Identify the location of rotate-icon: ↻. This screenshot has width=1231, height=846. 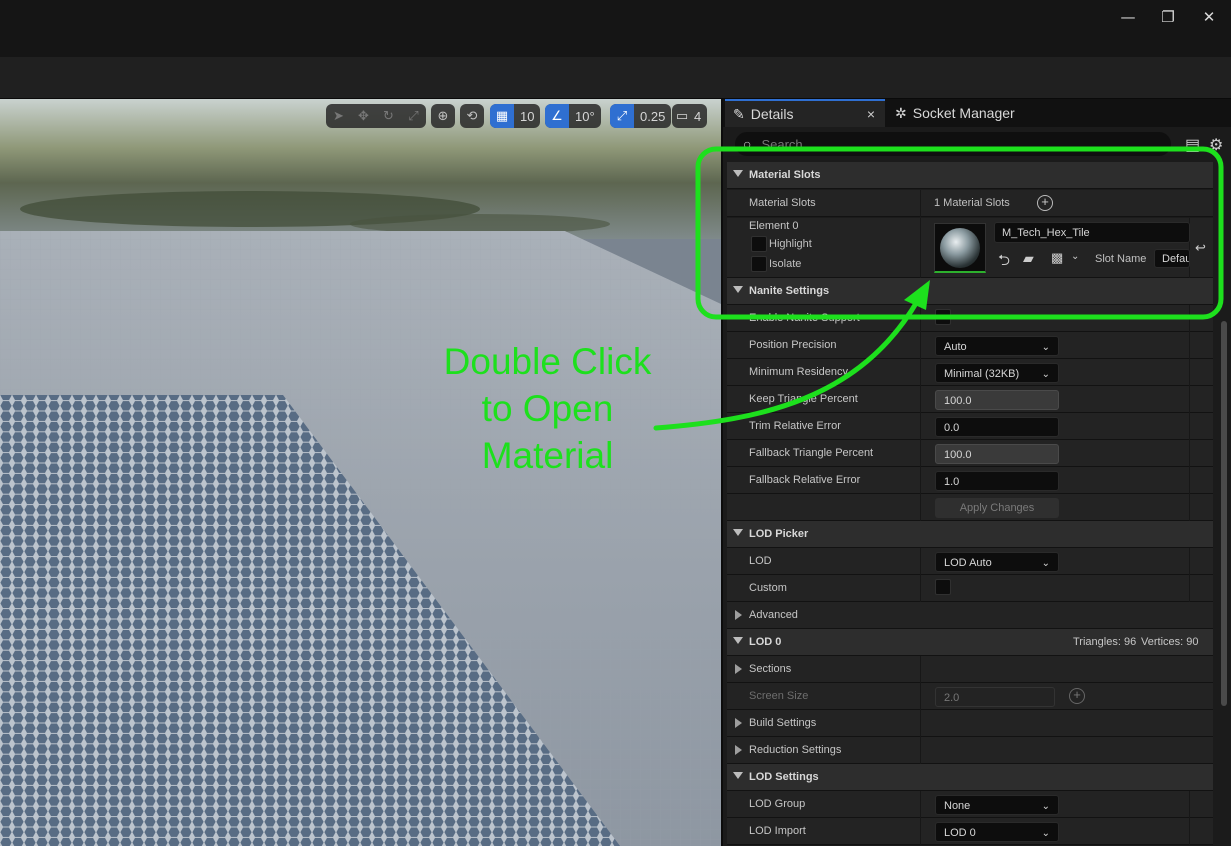
(388, 116).